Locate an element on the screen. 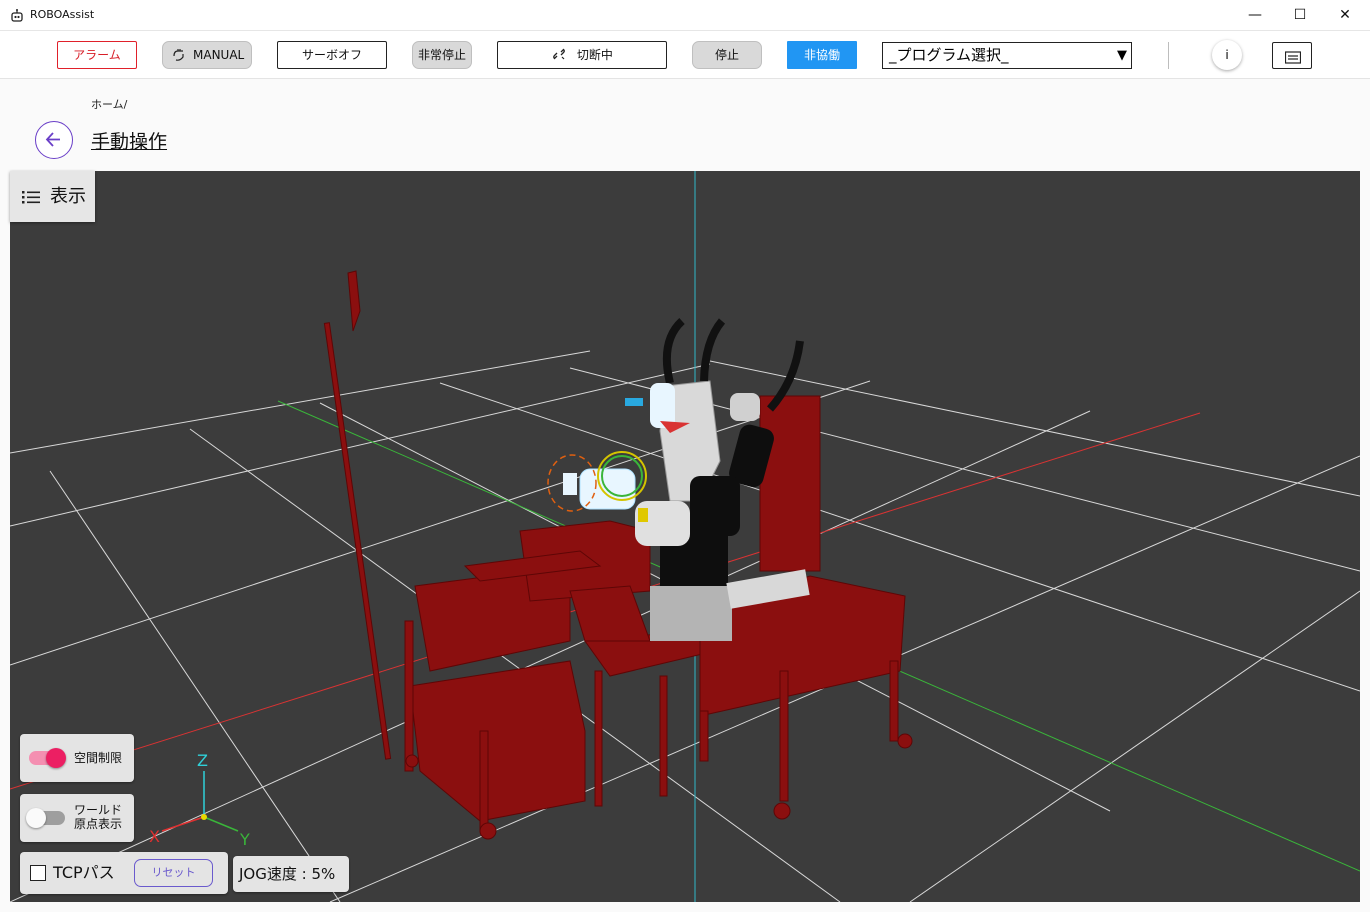 The width and height of the screenshot is (1370, 912). app-title: ROBOAssist is located at coordinates (62, 14).